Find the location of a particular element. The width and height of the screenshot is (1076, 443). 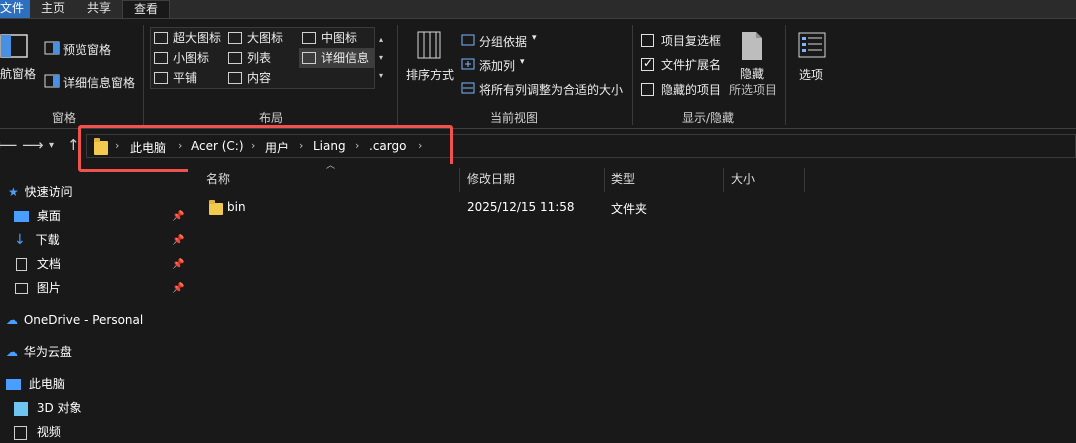

document-icon is located at coordinates (21, 264).